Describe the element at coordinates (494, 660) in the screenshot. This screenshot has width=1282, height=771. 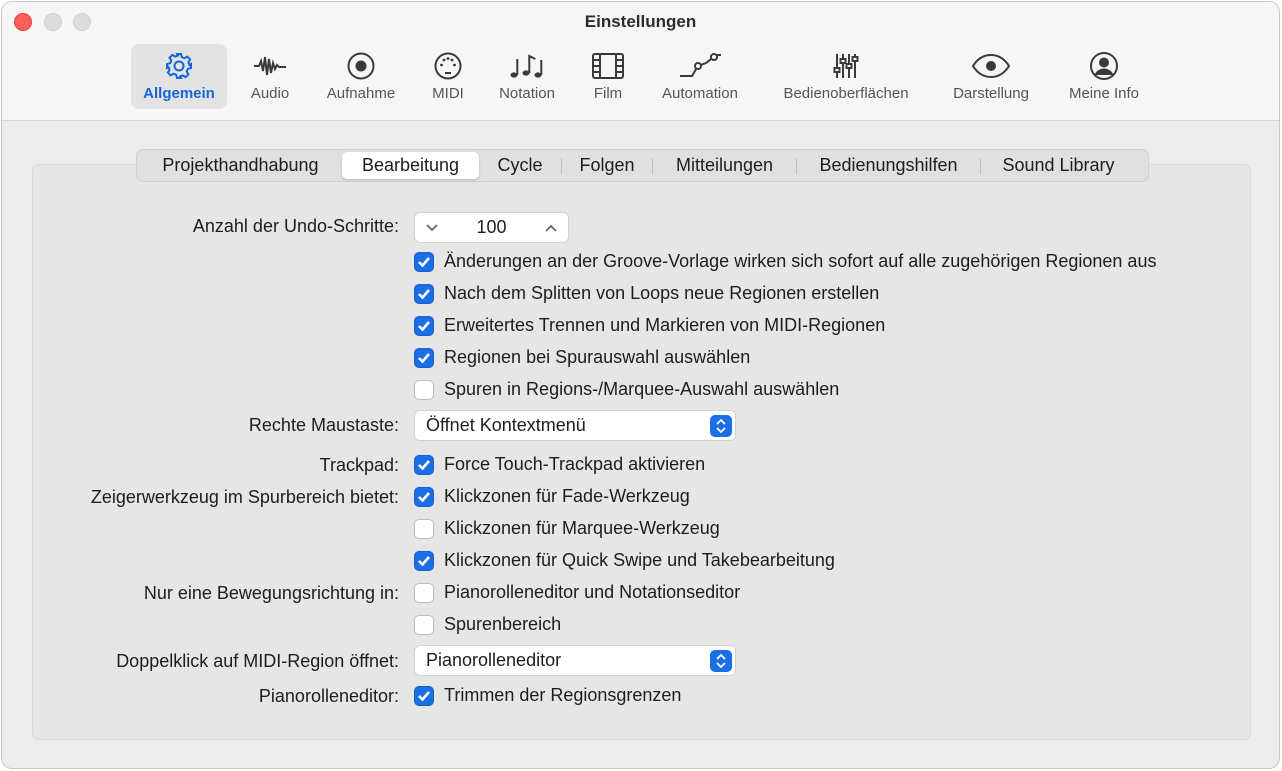
I see `double-click-value: Pianorolleneditor` at that location.